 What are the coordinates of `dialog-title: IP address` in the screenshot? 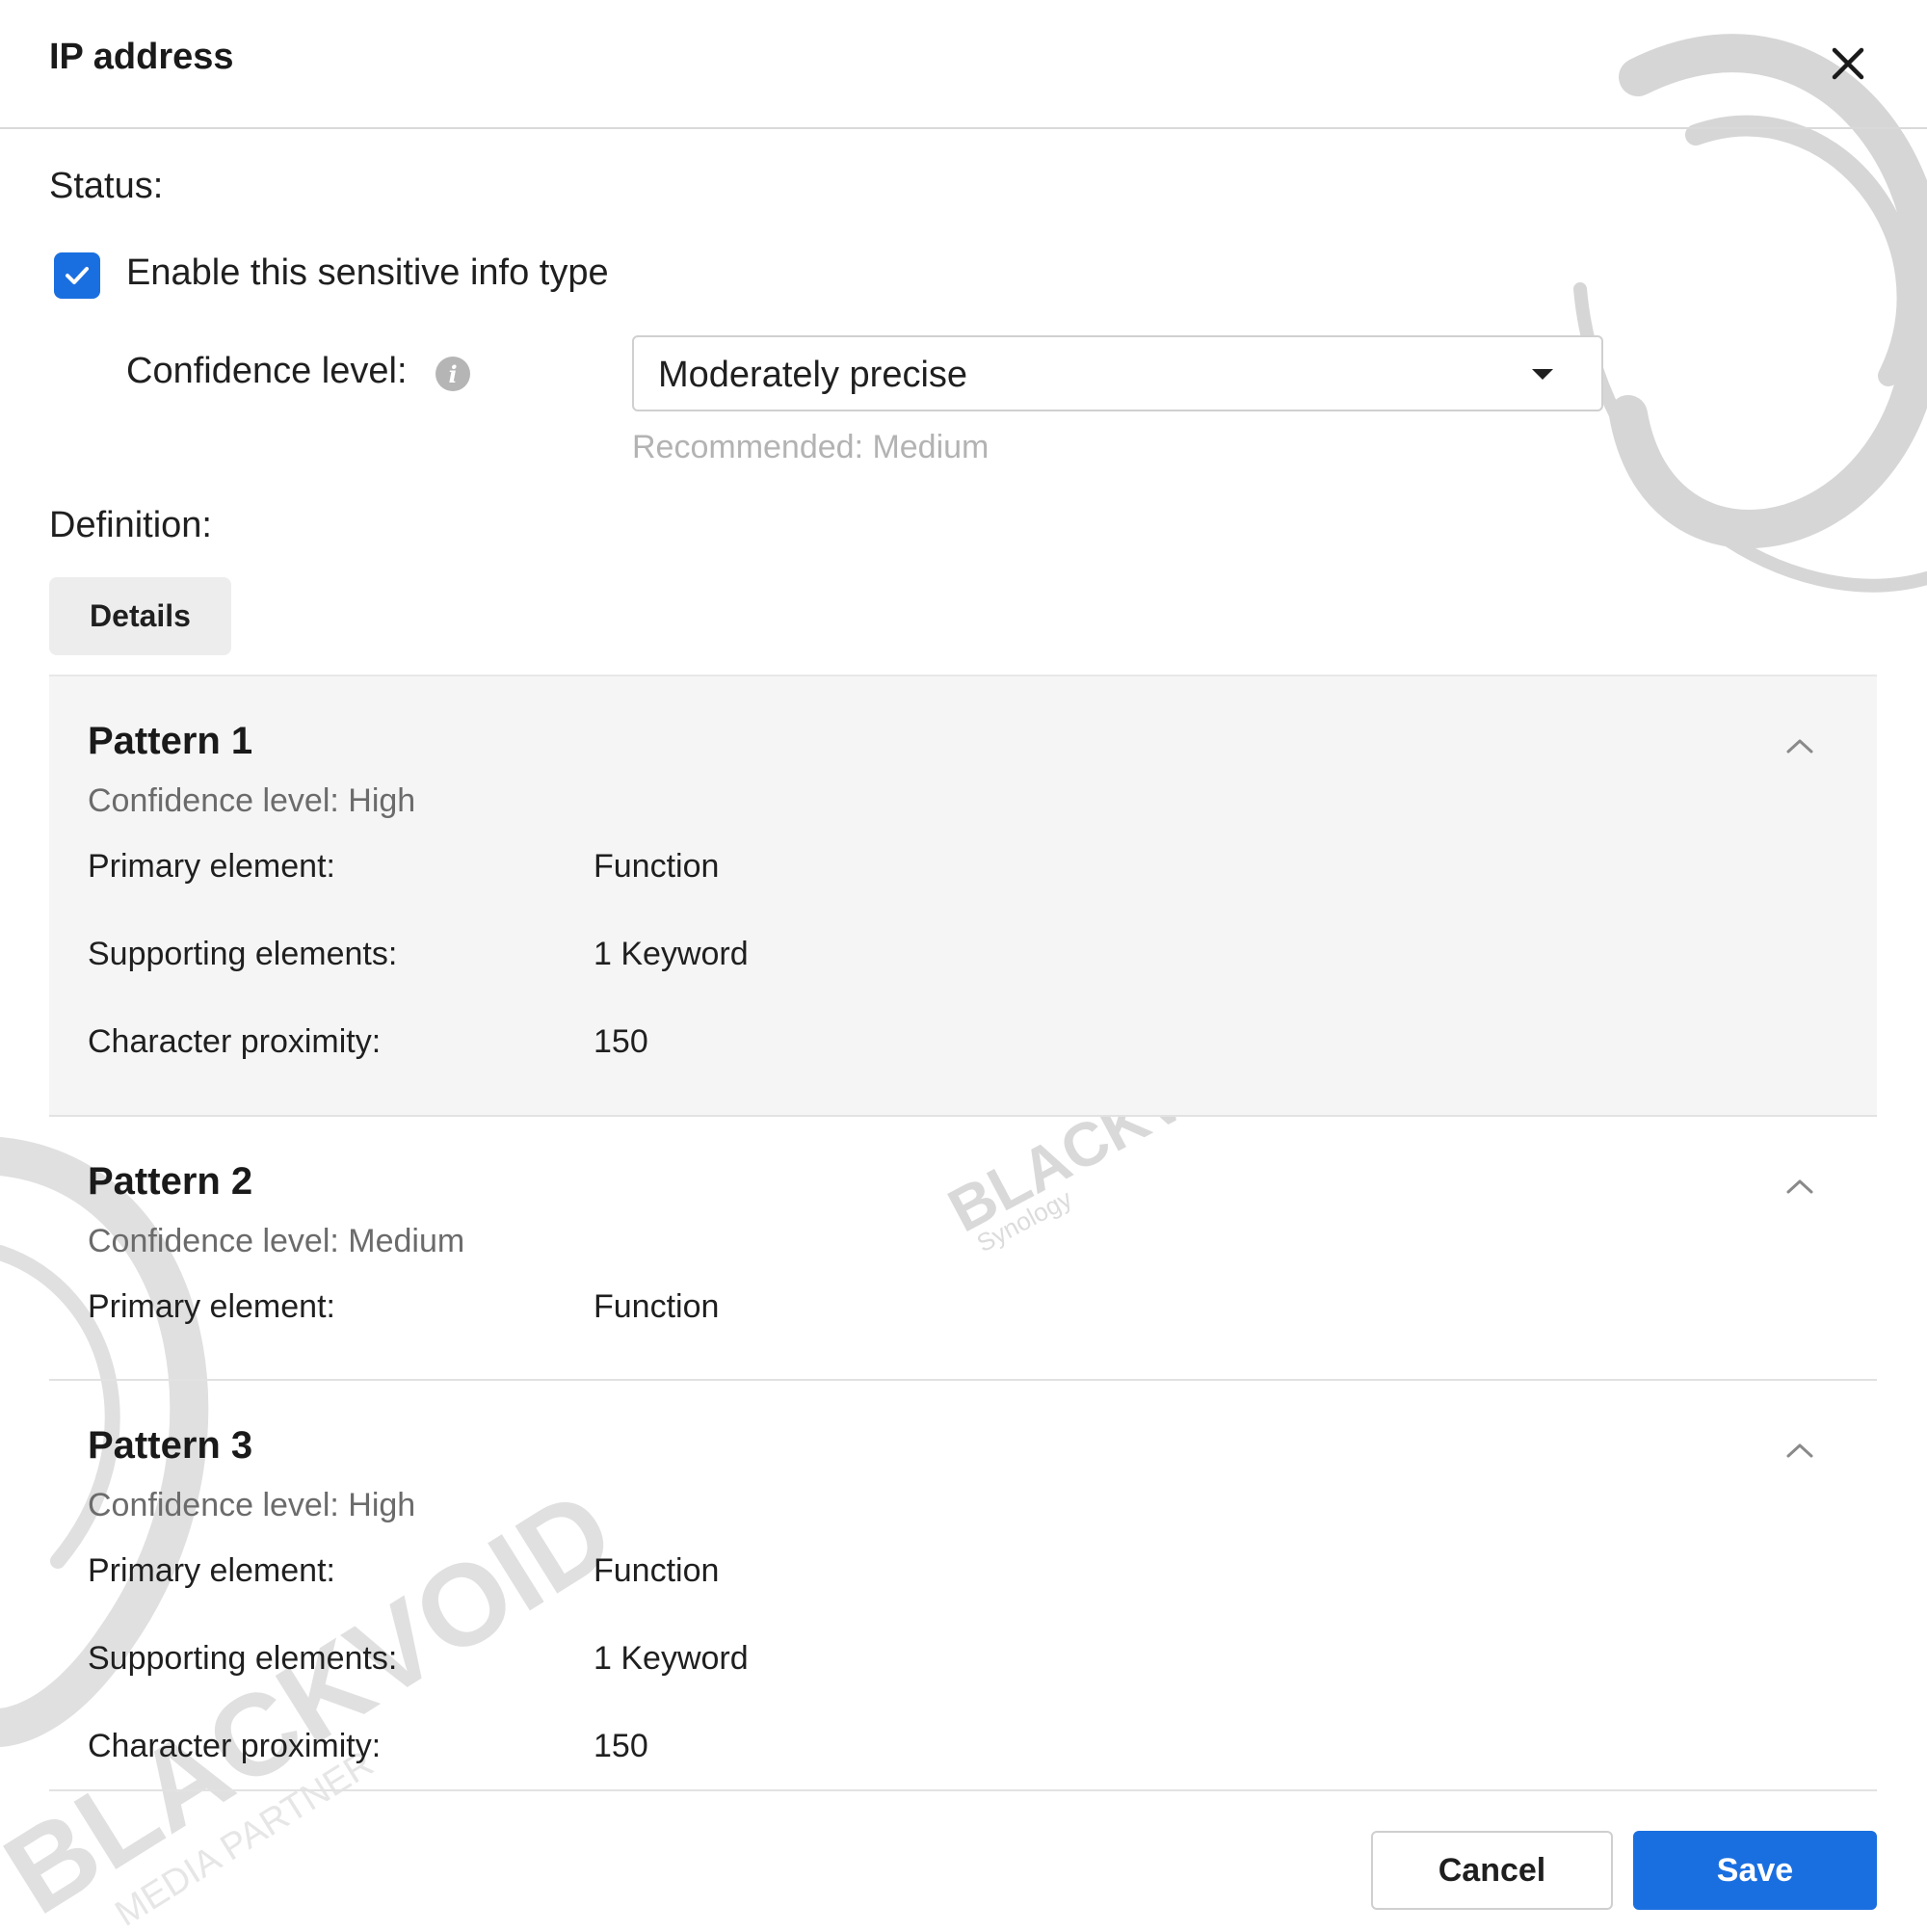 It's located at (141, 57).